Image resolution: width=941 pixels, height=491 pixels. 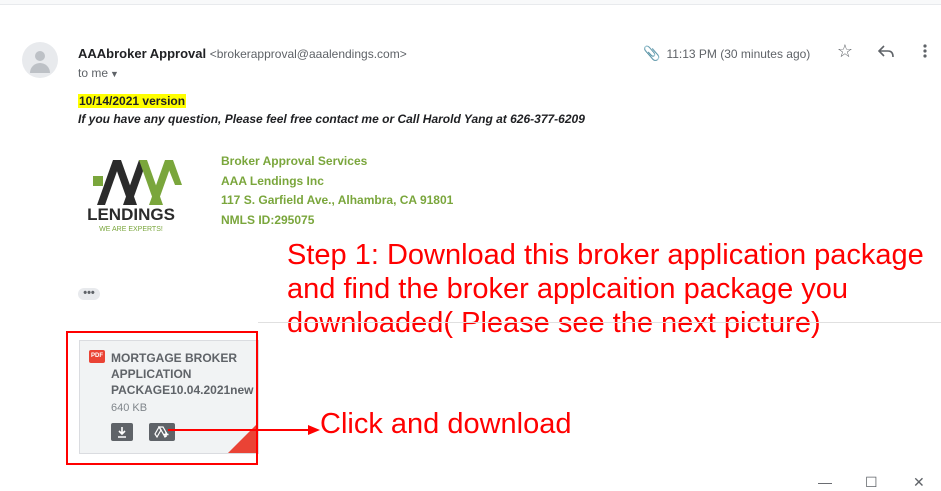 What do you see at coordinates (268, 219) in the screenshot?
I see `signature-line-4: NMLS ID:295075` at bounding box center [268, 219].